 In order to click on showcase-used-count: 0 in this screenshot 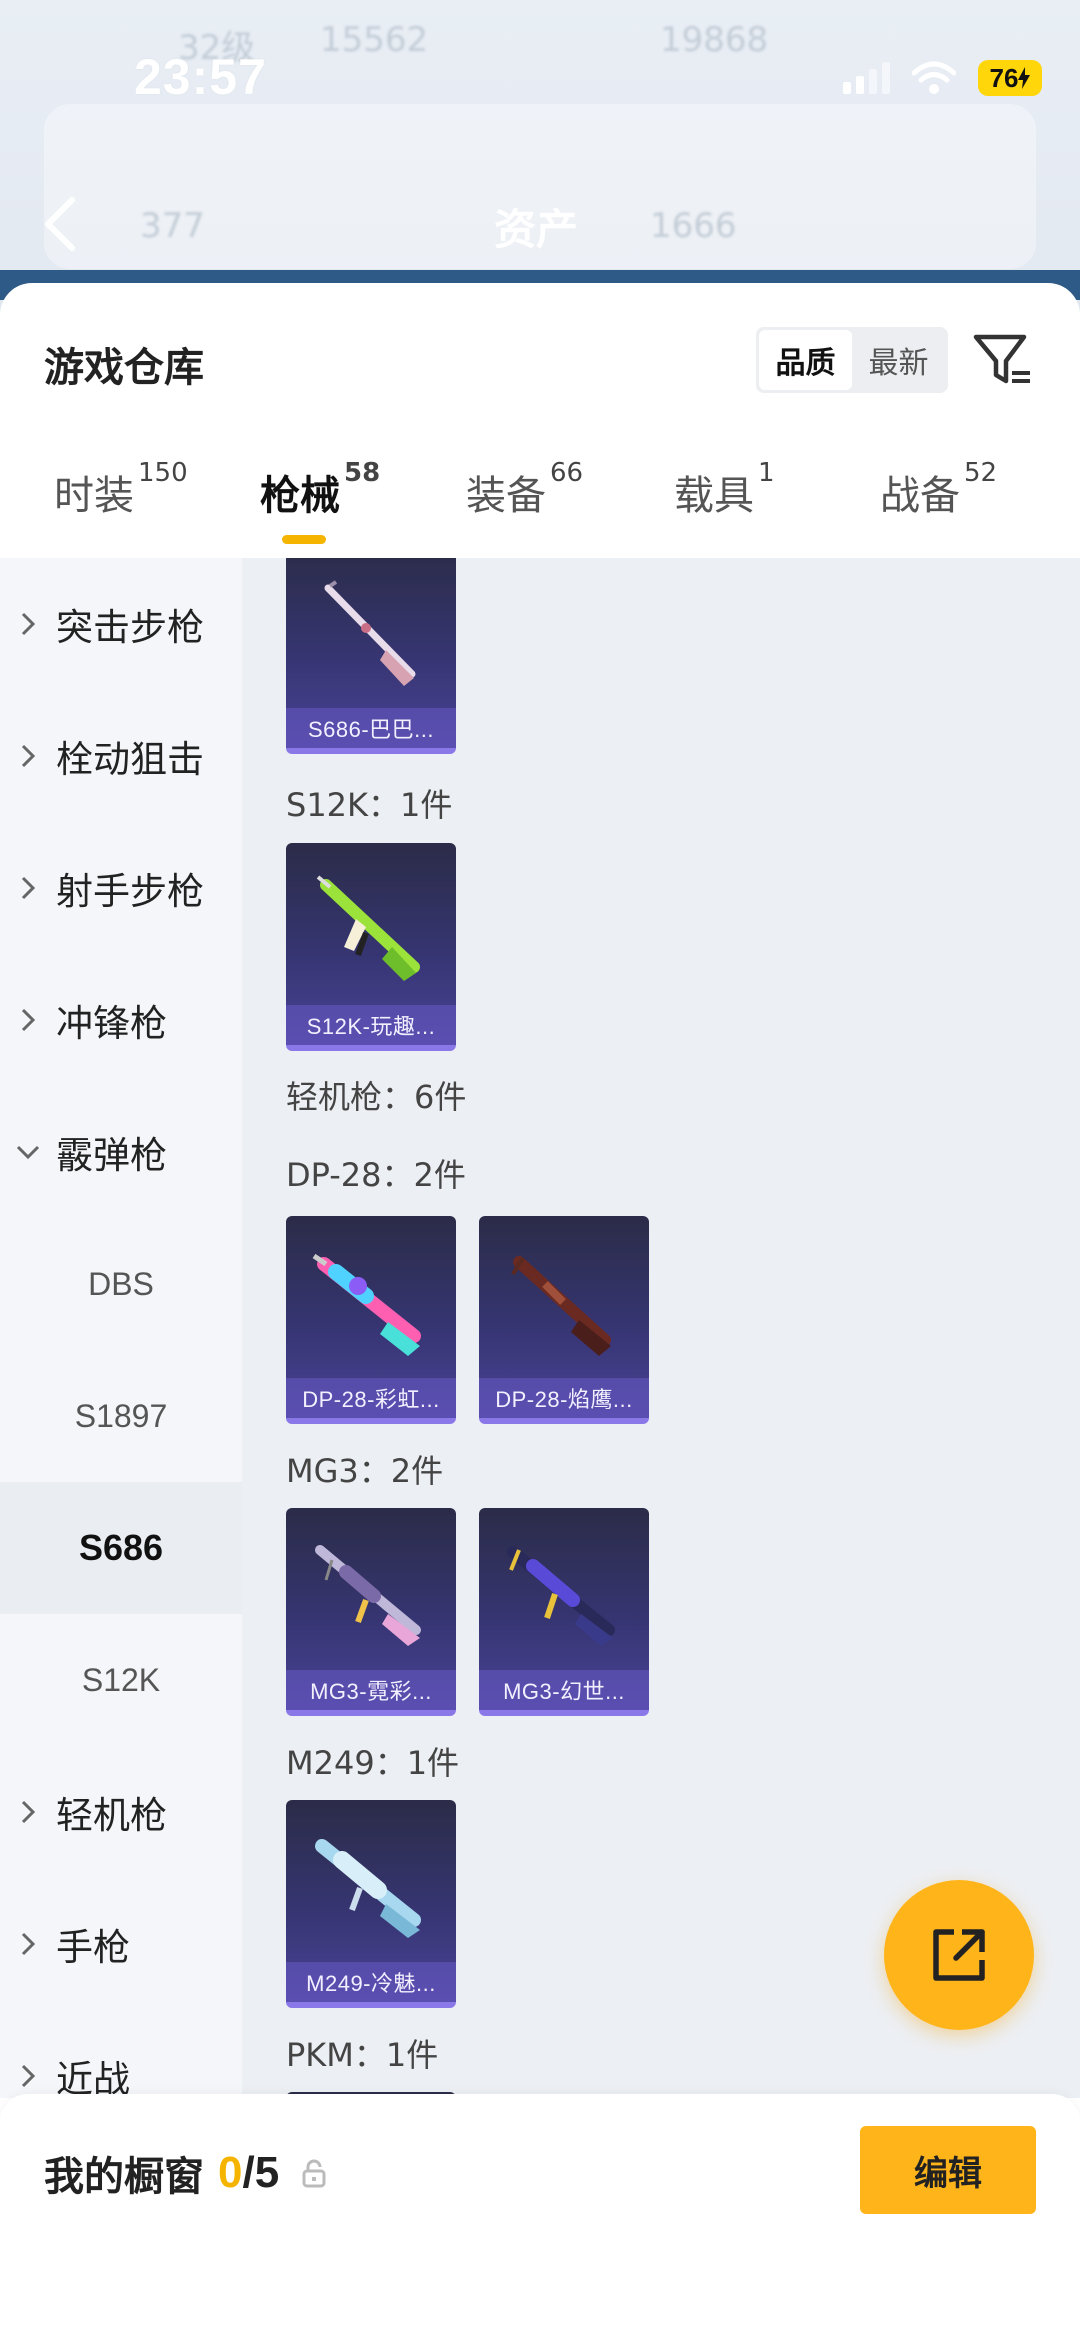, I will do `click(230, 2172)`.